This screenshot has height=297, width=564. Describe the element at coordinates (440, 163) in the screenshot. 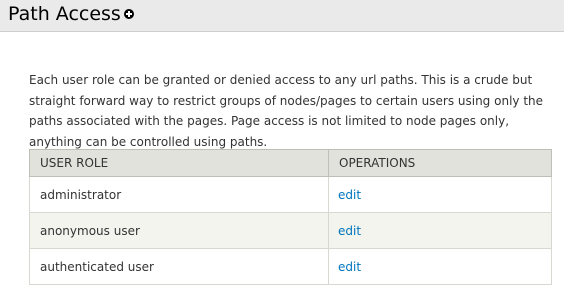

I see `column-header-operations: OPERATIONS` at that location.